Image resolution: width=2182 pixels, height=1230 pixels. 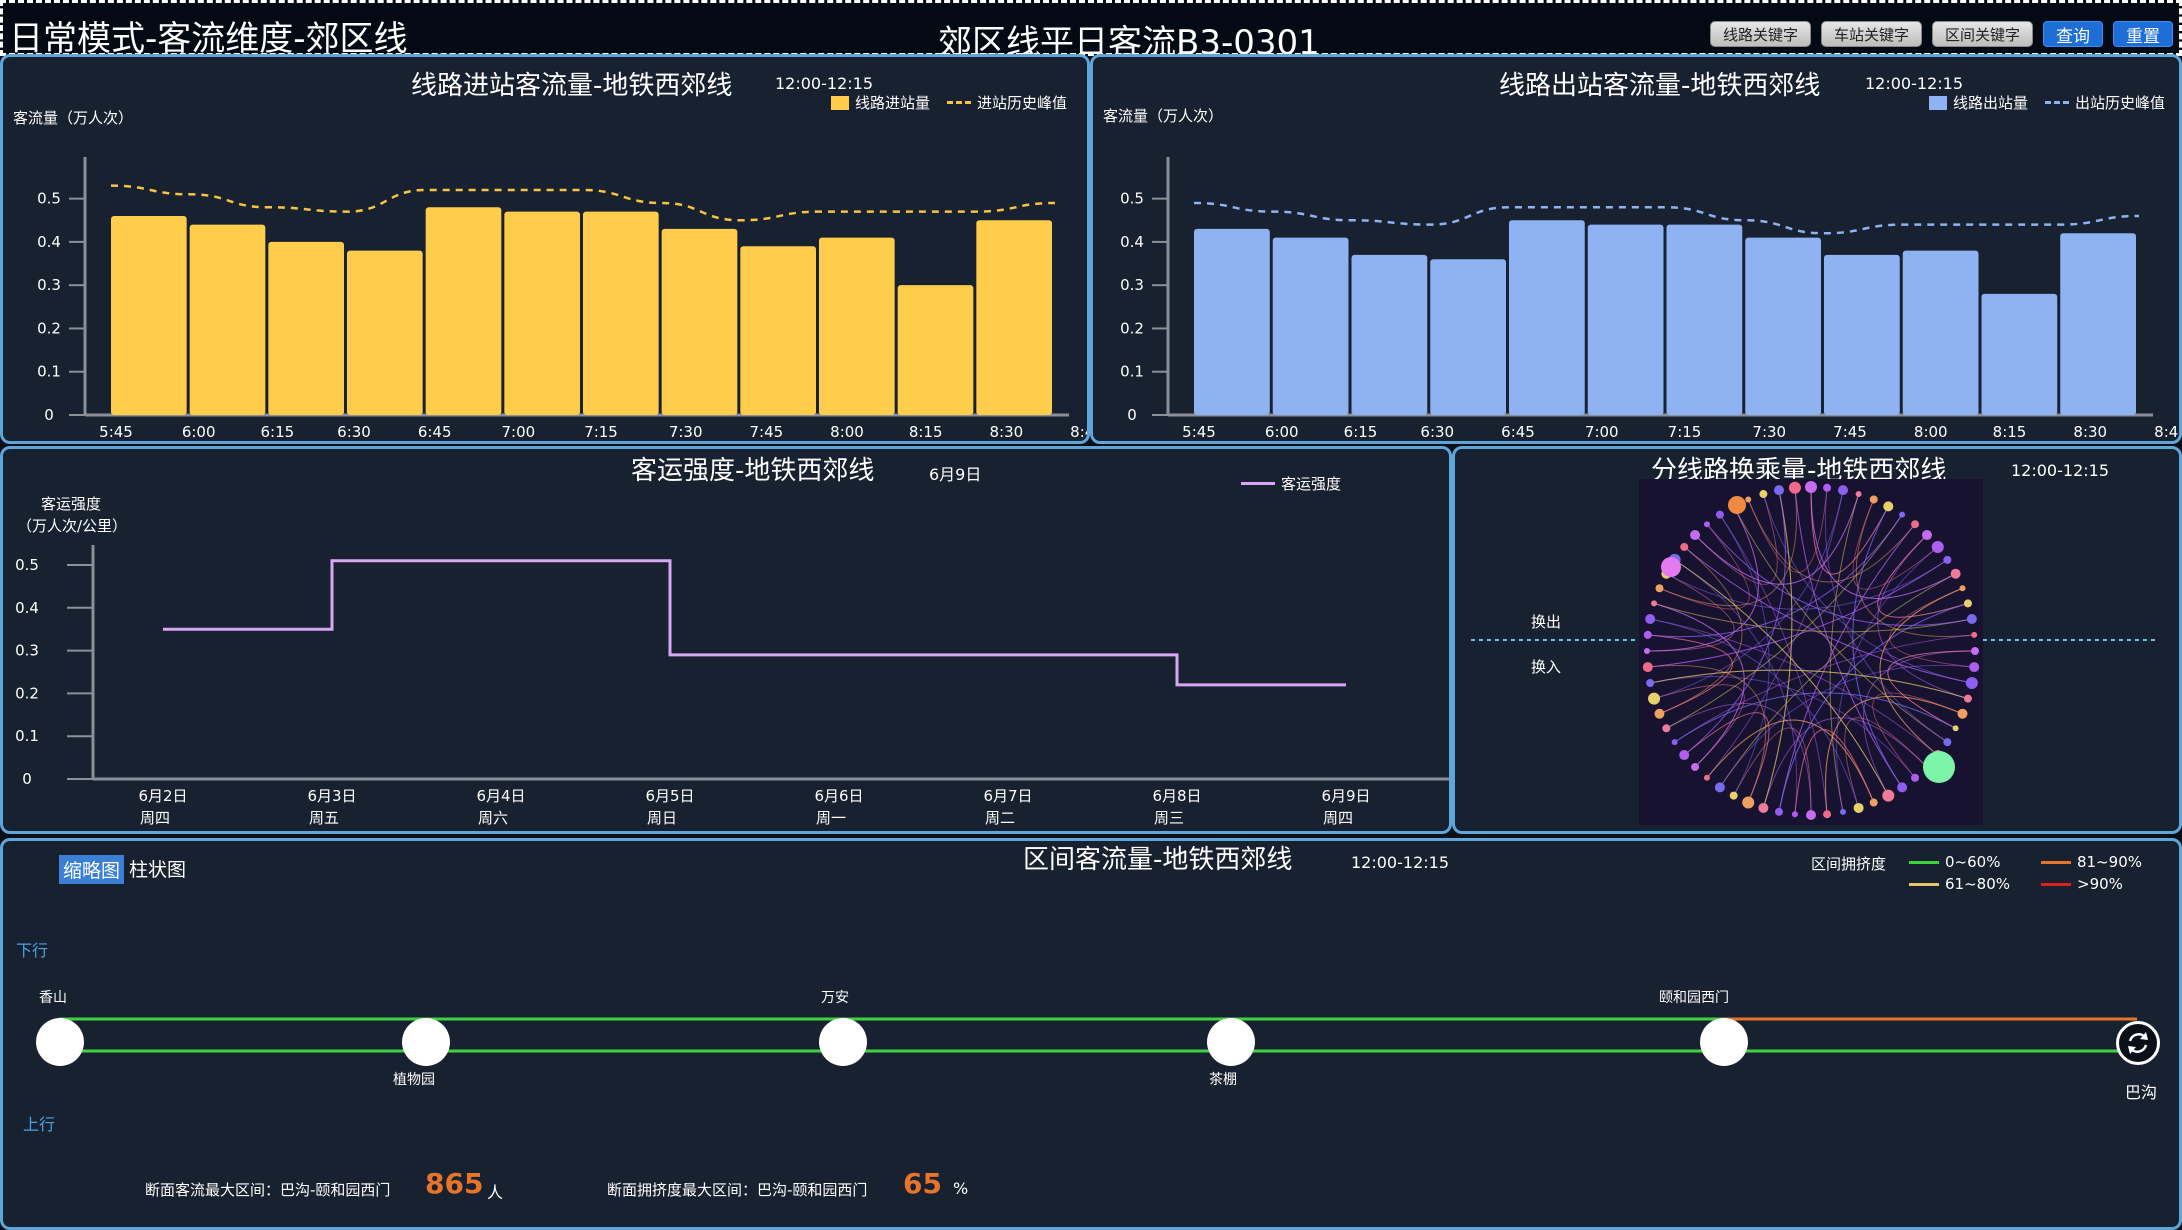 I want to click on x-tick-label: 6月7日, so click(x=1007, y=796).